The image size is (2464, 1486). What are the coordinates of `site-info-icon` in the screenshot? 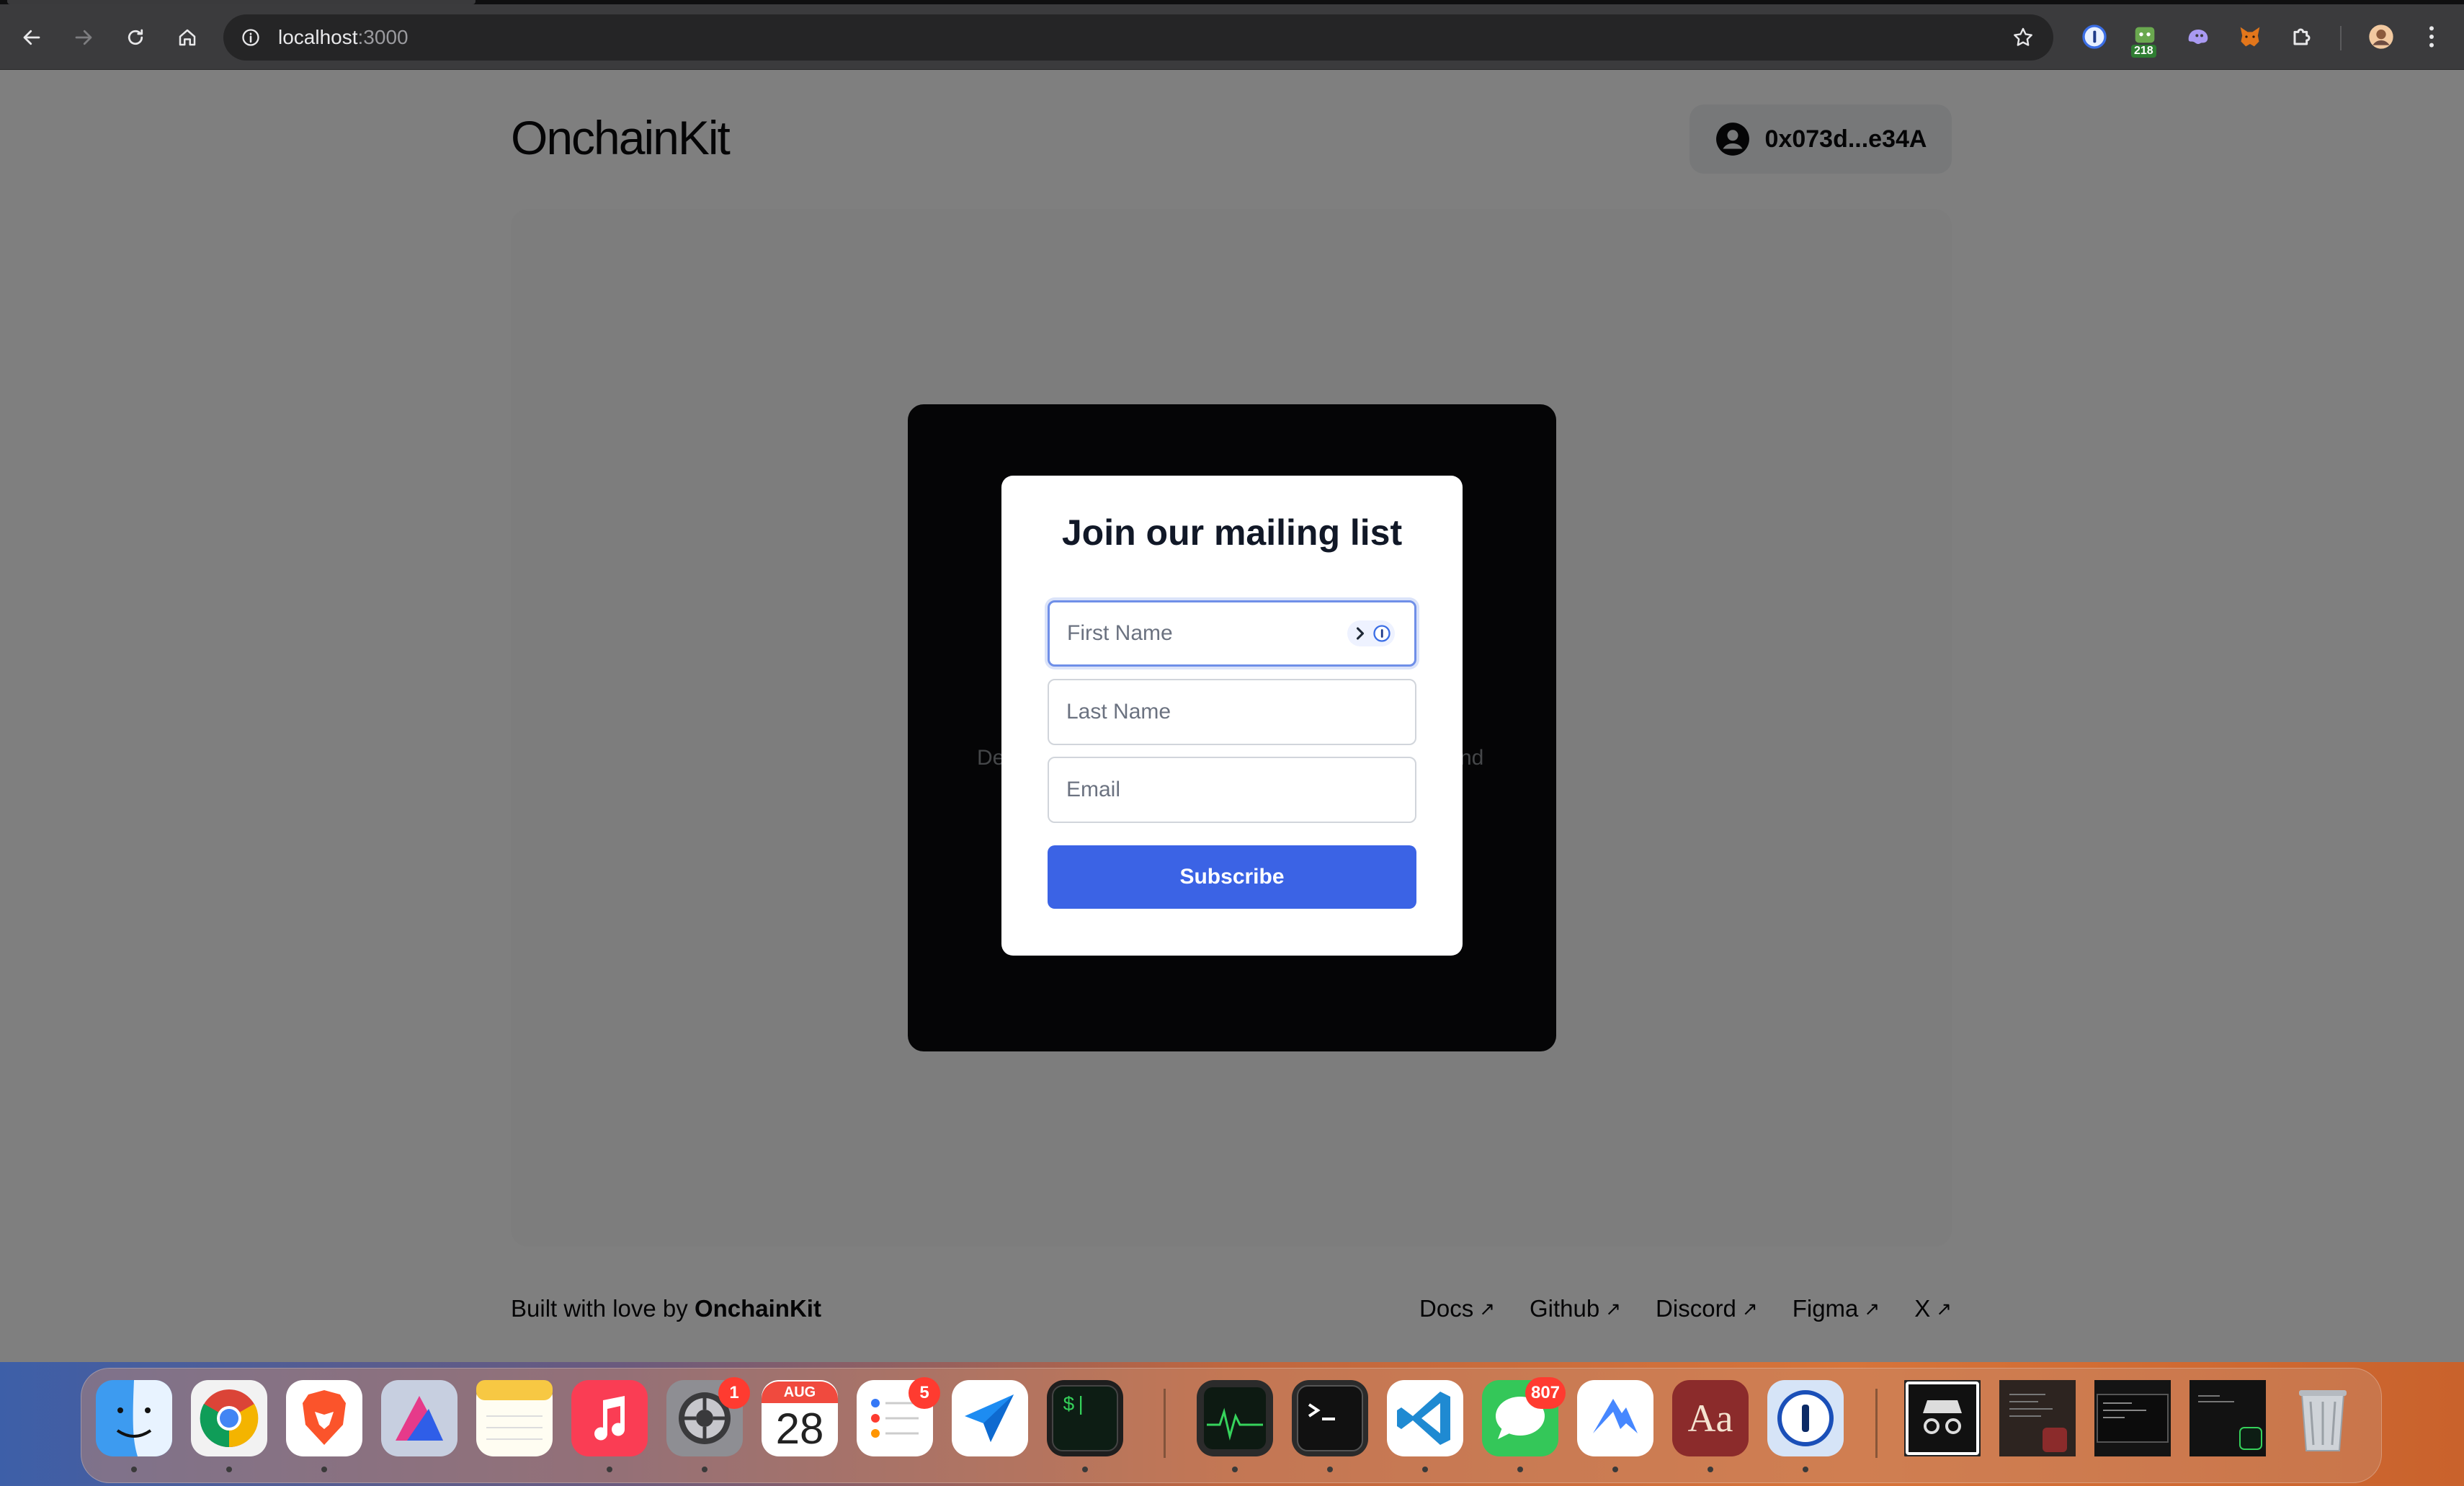 It's located at (251, 37).